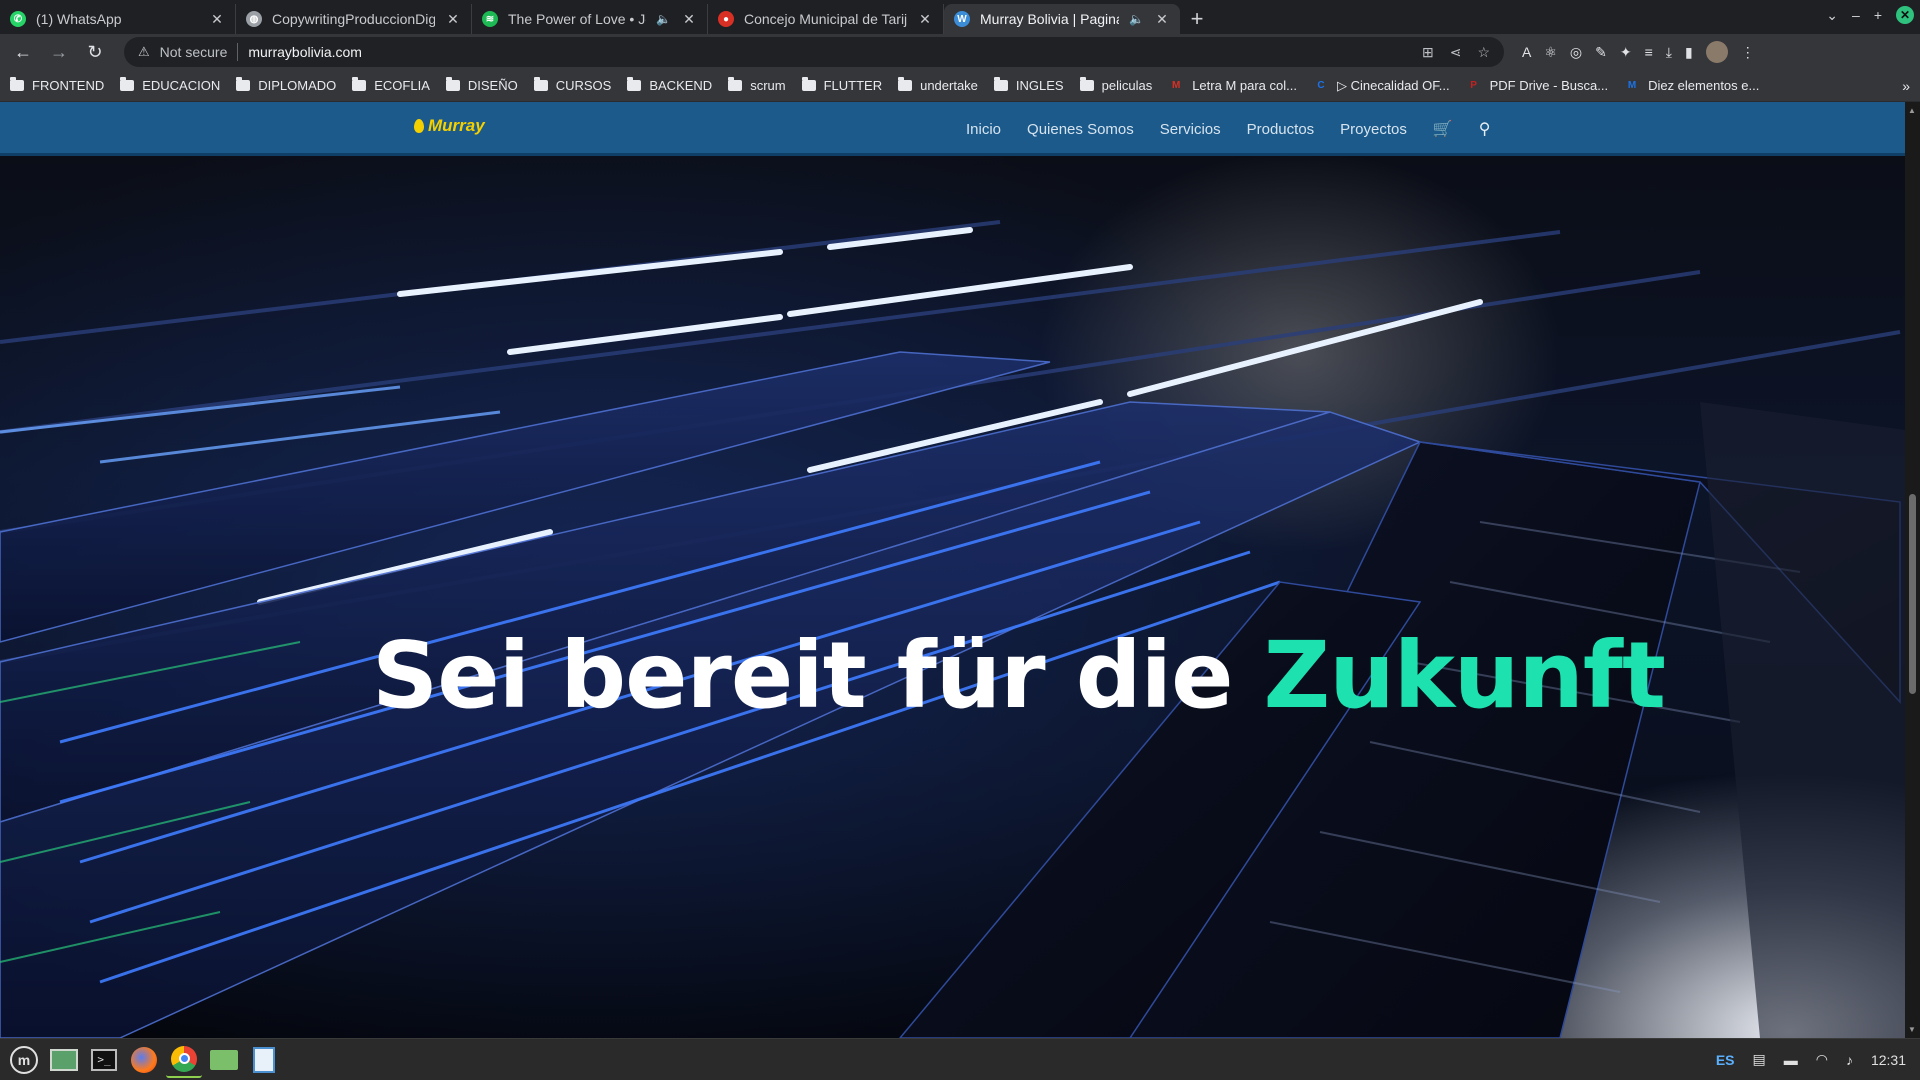 The image size is (1920, 1080). Describe the element at coordinates (1373, 129) in the screenshot. I see `menu-item-proyectos: Proyectos` at that location.